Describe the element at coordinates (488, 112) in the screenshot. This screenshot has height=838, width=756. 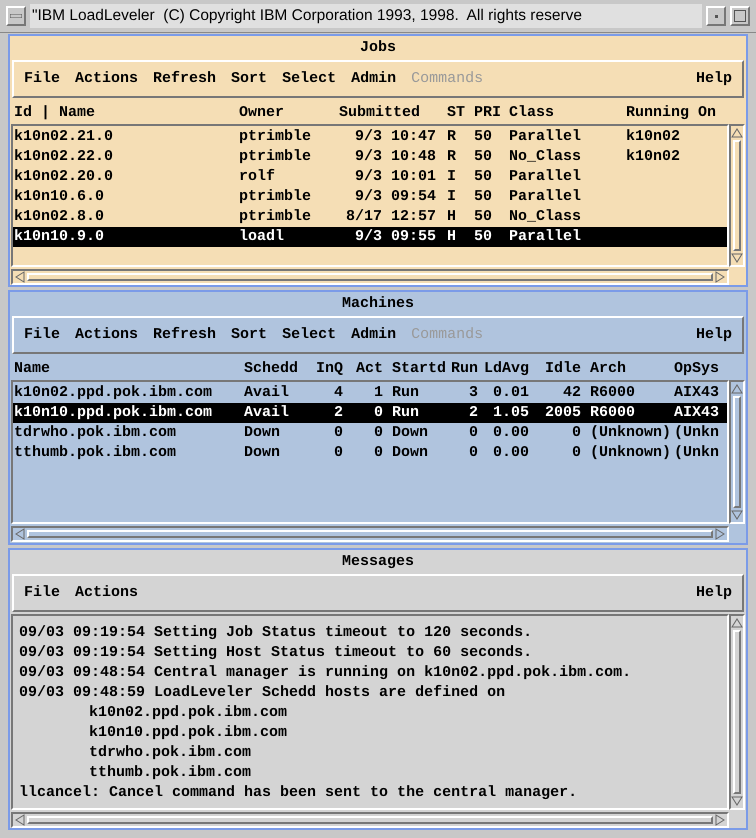
I see `column-header: PRI` at that location.